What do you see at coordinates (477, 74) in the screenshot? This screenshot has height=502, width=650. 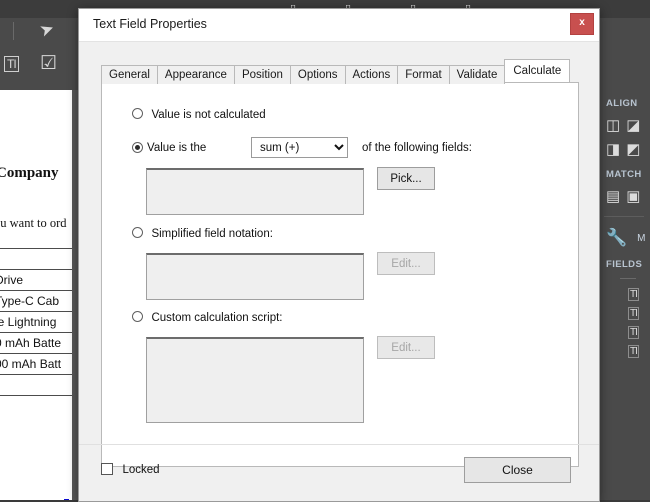 I see `tab-validate: Validate` at bounding box center [477, 74].